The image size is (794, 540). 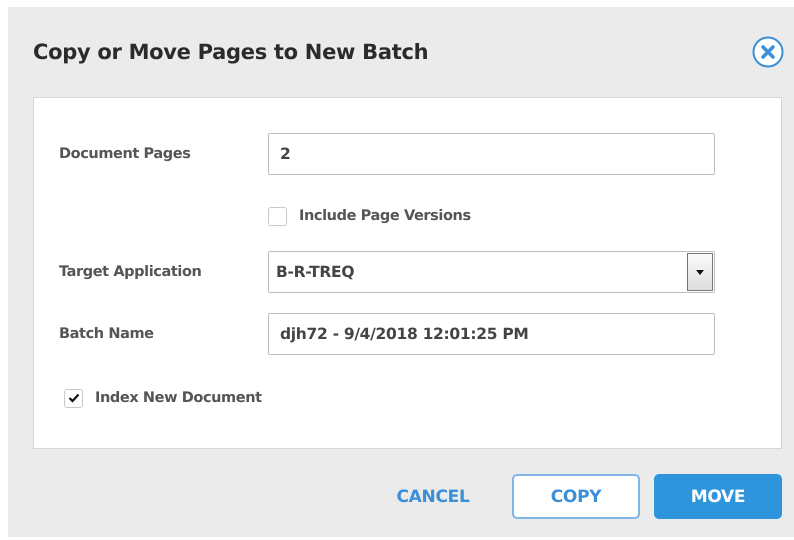 What do you see at coordinates (107, 334) in the screenshot?
I see `field-label: Batch Name` at bounding box center [107, 334].